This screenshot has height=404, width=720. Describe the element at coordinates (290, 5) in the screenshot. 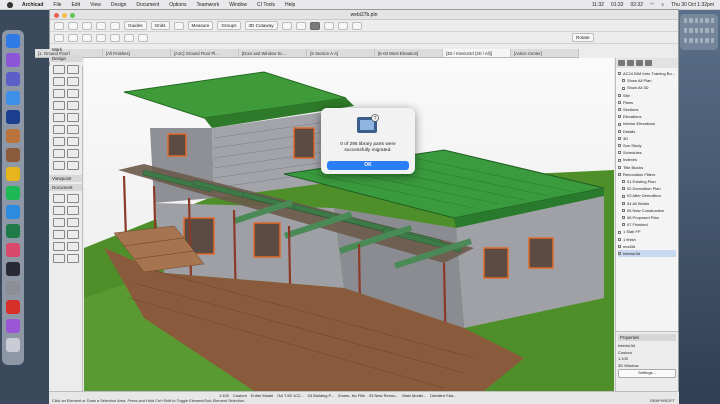

I see `menu-help: Help` at that location.